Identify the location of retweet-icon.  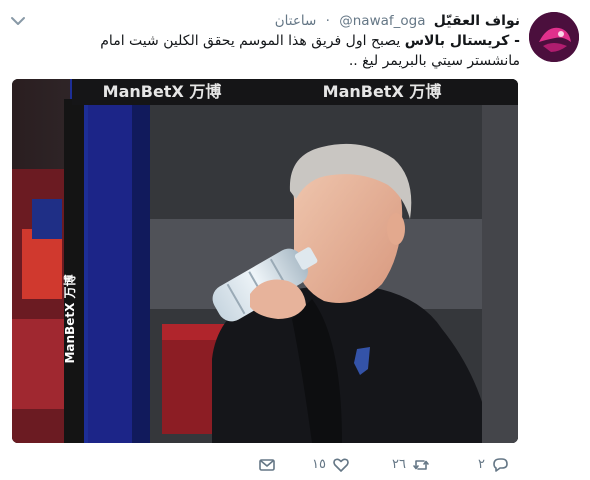
(421, 465).